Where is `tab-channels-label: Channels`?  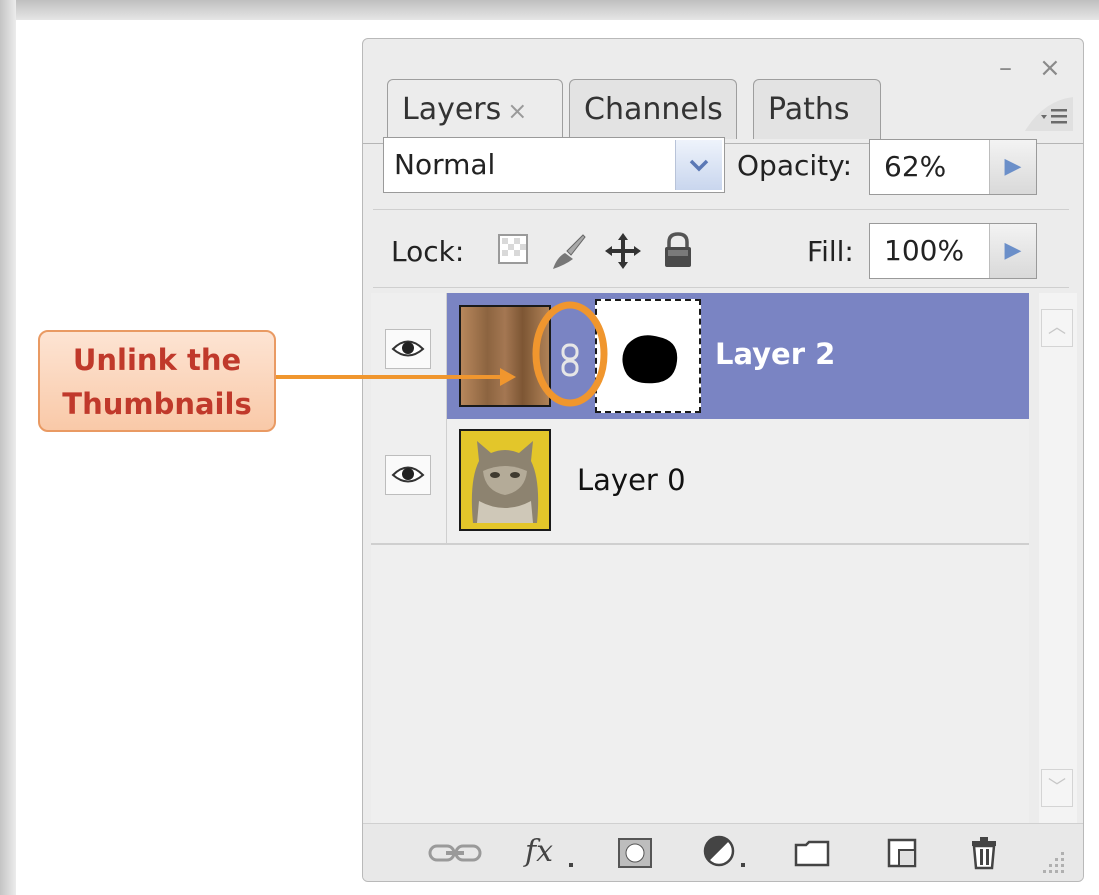
tab-channels-label: Channels is located at coordinates (653, 109).